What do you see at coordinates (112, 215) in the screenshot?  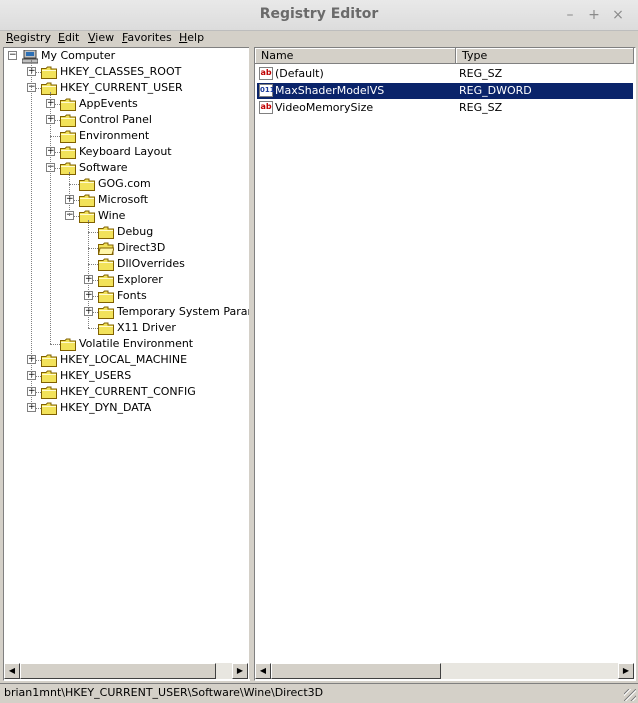 I see `tree-node-label: Wine` at bounding box center [112, 215].